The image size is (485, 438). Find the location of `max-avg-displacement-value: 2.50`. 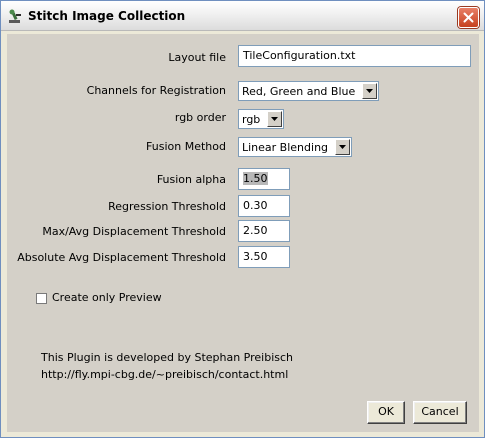

max-avg-displacement-value: 2.50 is located at coordinates (255, 230).